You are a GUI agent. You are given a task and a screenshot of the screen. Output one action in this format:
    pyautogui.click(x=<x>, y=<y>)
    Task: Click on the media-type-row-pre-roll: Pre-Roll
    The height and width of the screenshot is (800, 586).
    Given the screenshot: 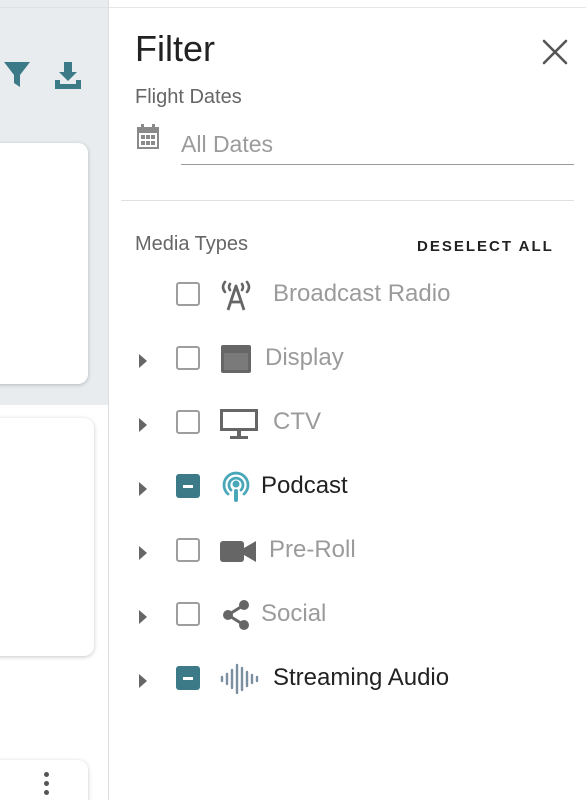 What is the action you would take?
    pyautogui.click(x=347, y=553)
    